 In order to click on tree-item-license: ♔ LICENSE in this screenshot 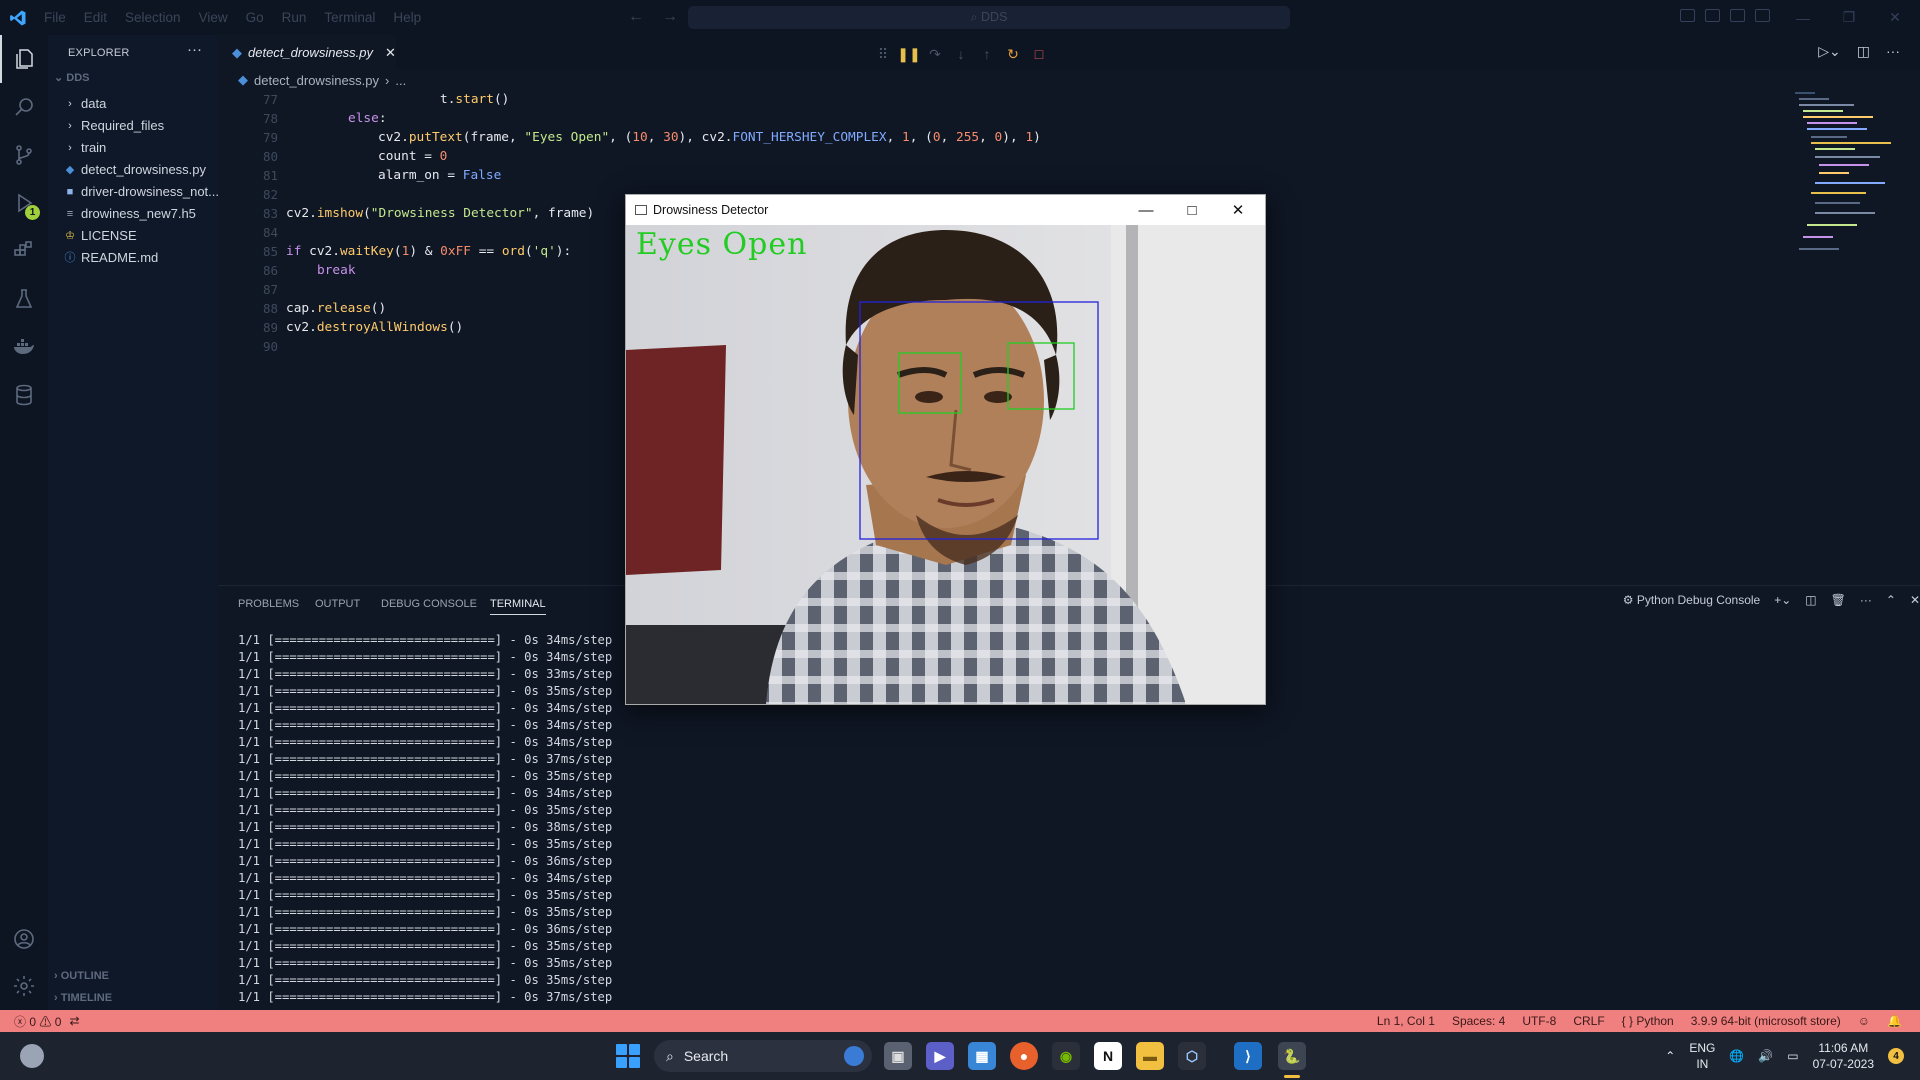, I will do `click(100, 236)`.